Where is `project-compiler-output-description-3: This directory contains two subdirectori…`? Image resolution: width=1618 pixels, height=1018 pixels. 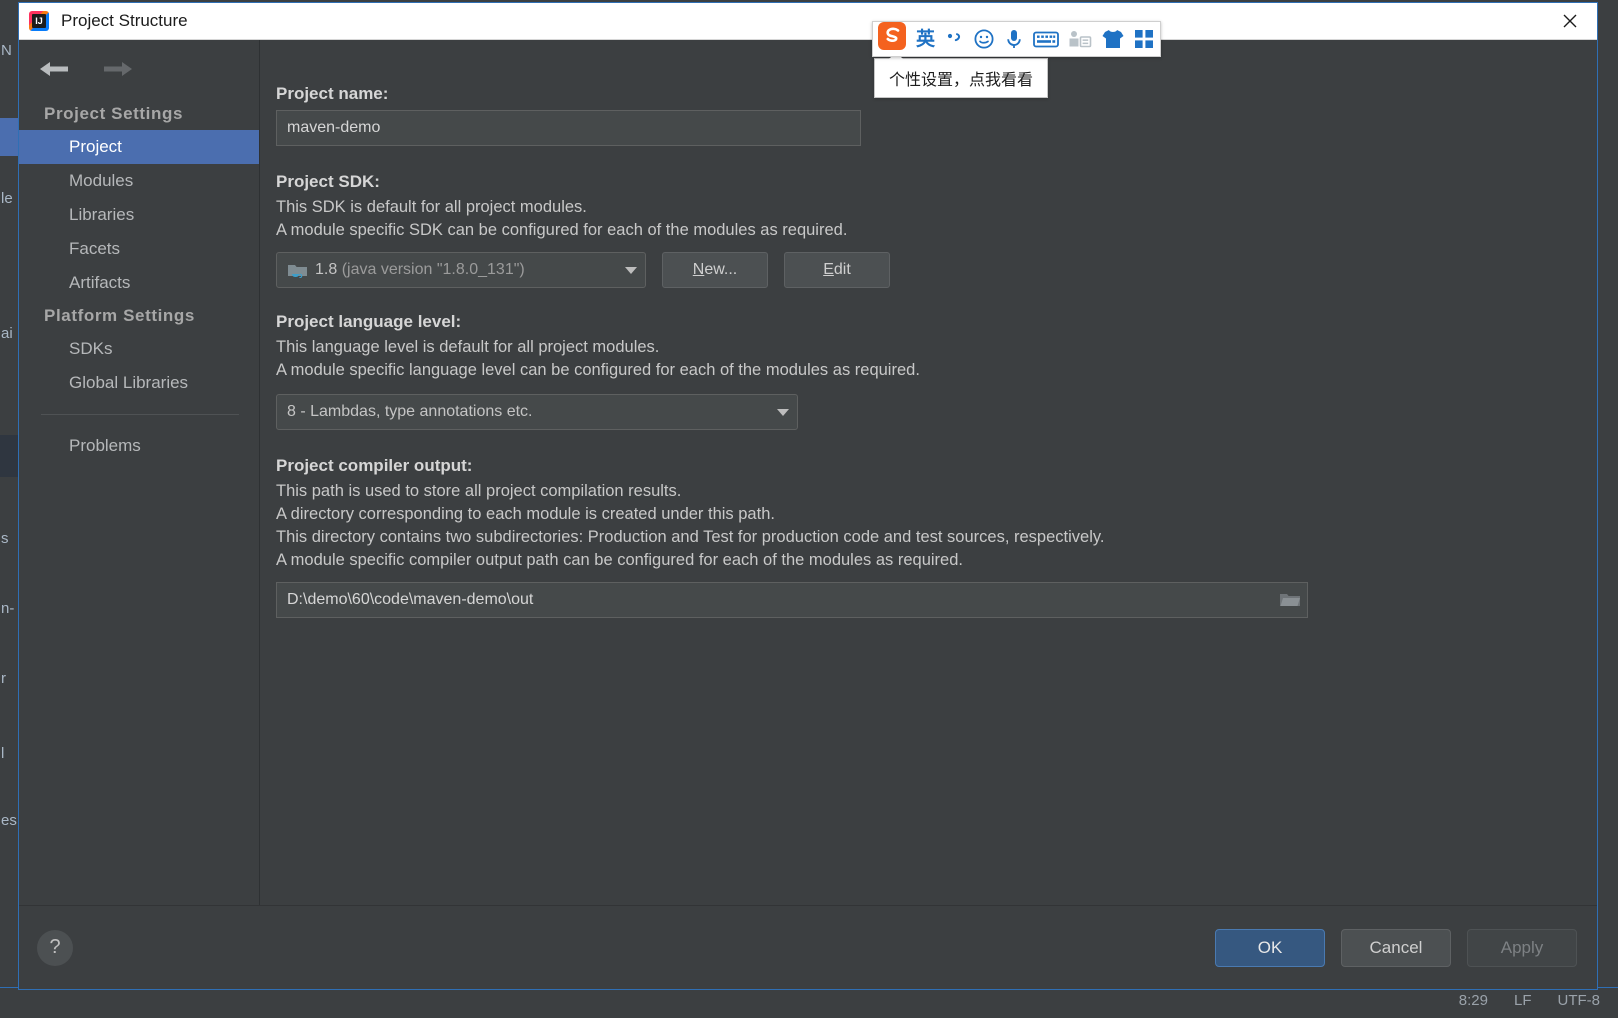 project-compiler-output-description-3: This directory contains two subdirectori… is located at coordinates (690, 537).